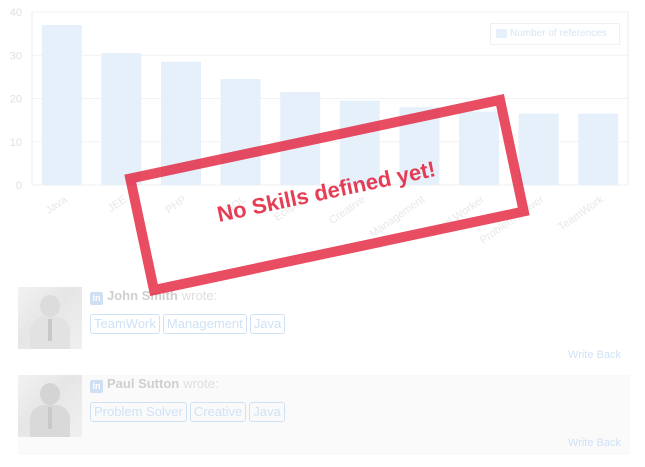 The image size is (645, 467). What do you see at coordinates (57, 205) in the screenshot?
I see `x-tick-label: Java` at bounding box center [57, 205].